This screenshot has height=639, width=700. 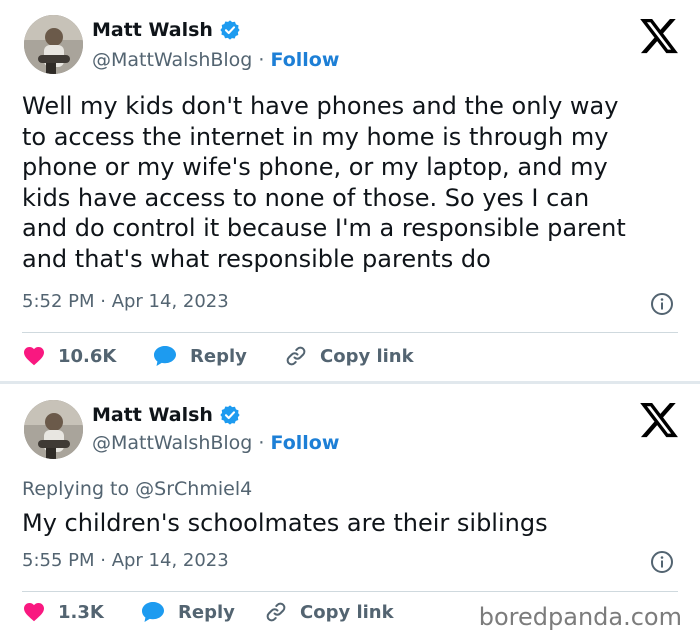 What do you see at coordinates (125, 560) in the screenshot?
I see `tweet-timestamp: 5:55 PM · Apr 14, 2023` at bounding box center [125, 560].